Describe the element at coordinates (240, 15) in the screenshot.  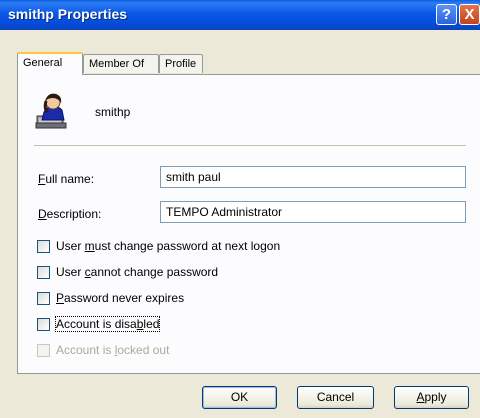
I see `title-bar: smithp Properties ? X` at that location.